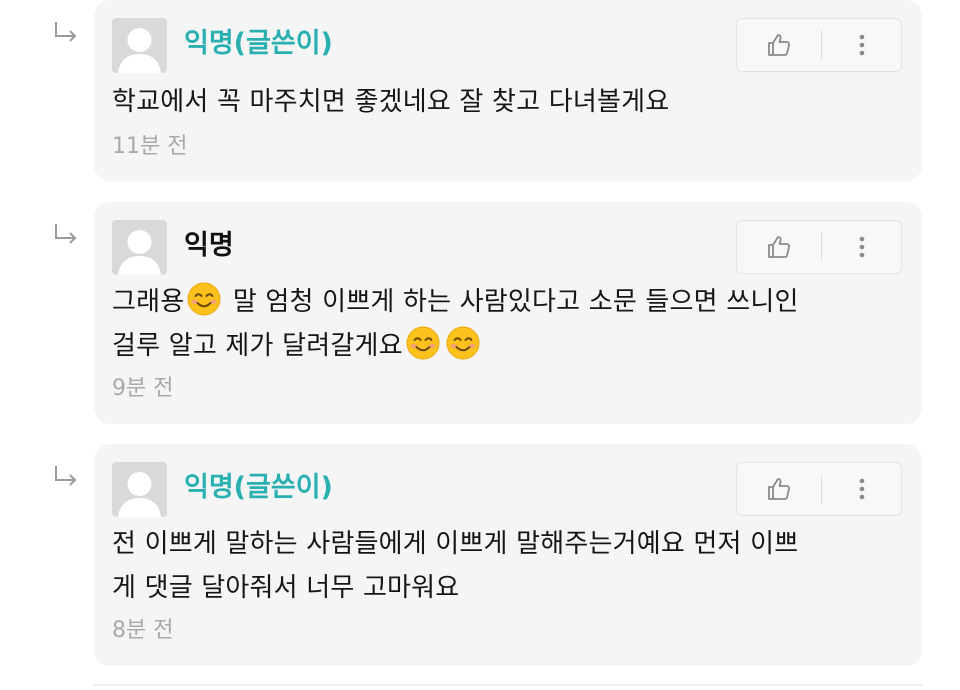 This screenshot has height=690, width=960. What do you see at coordinates (150, 146) in the screenshot?
I see `comment-time: 11분 전` at bounding box center [150, 146].